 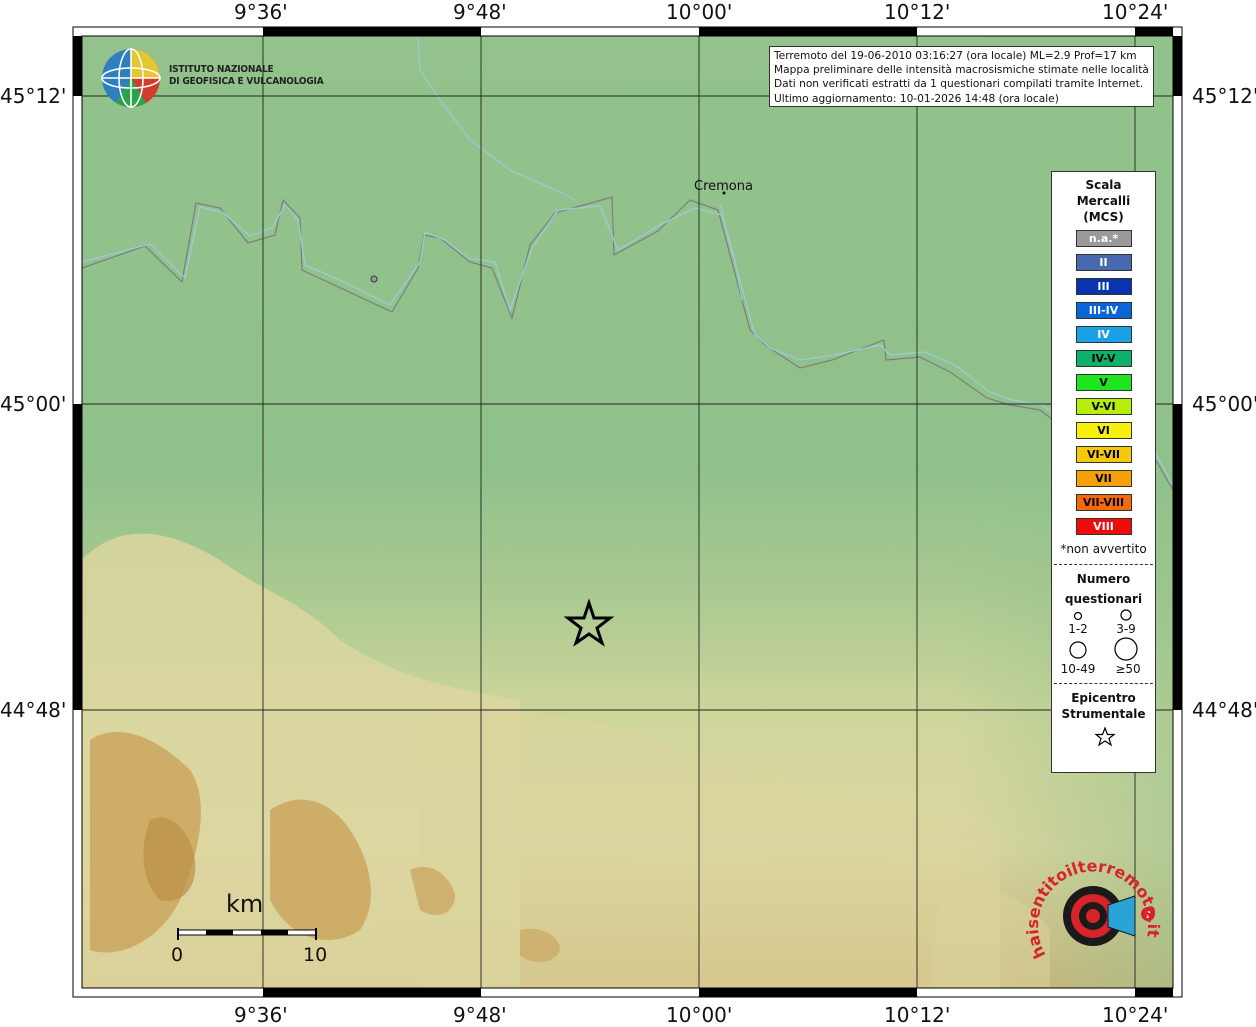 What do you see at coordinates (1103, 406) in the screenshot?
I see `legend-swatch-vvi: V-VI` at bounding box center [1103, 406].